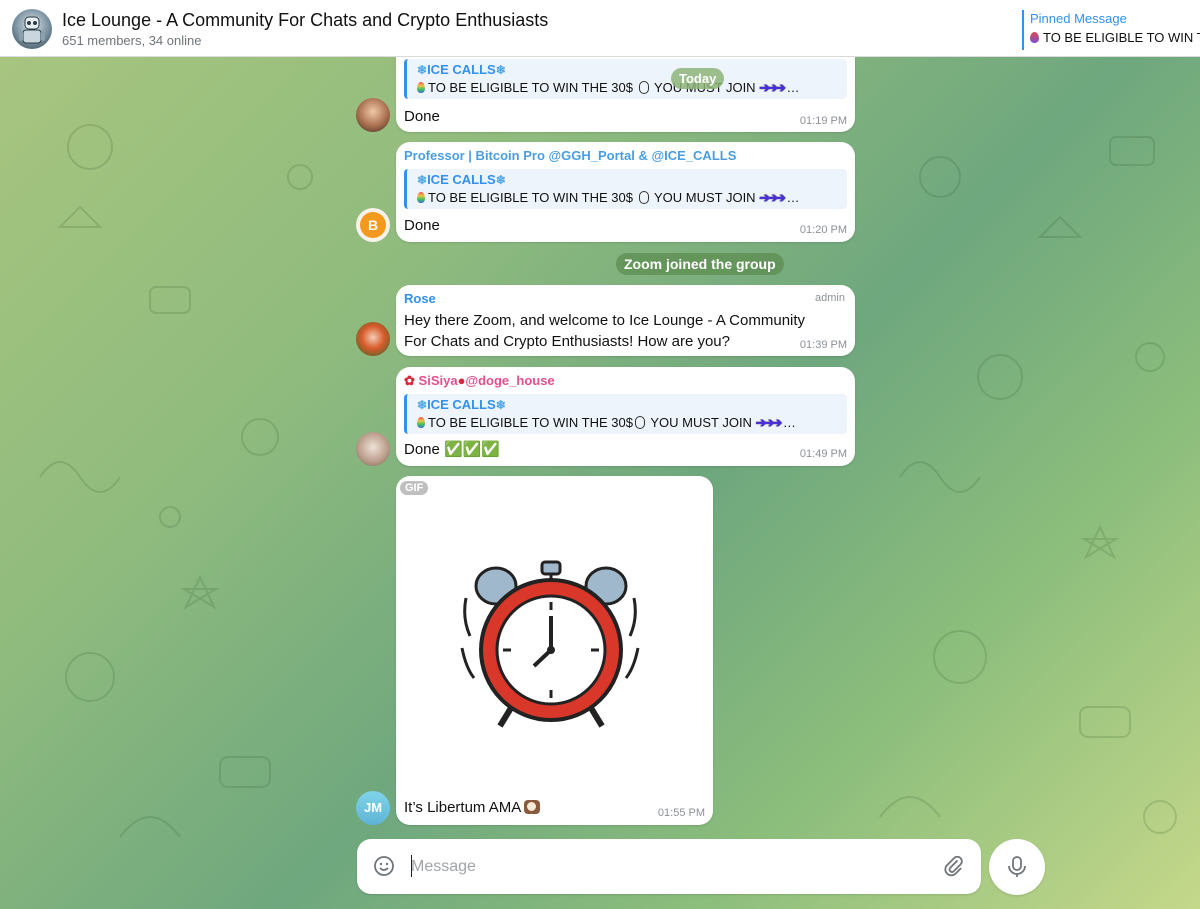  Describe the element at coordinates (681, 813) in the screenshot. I see `message-time: 01:55 PM` at that location.